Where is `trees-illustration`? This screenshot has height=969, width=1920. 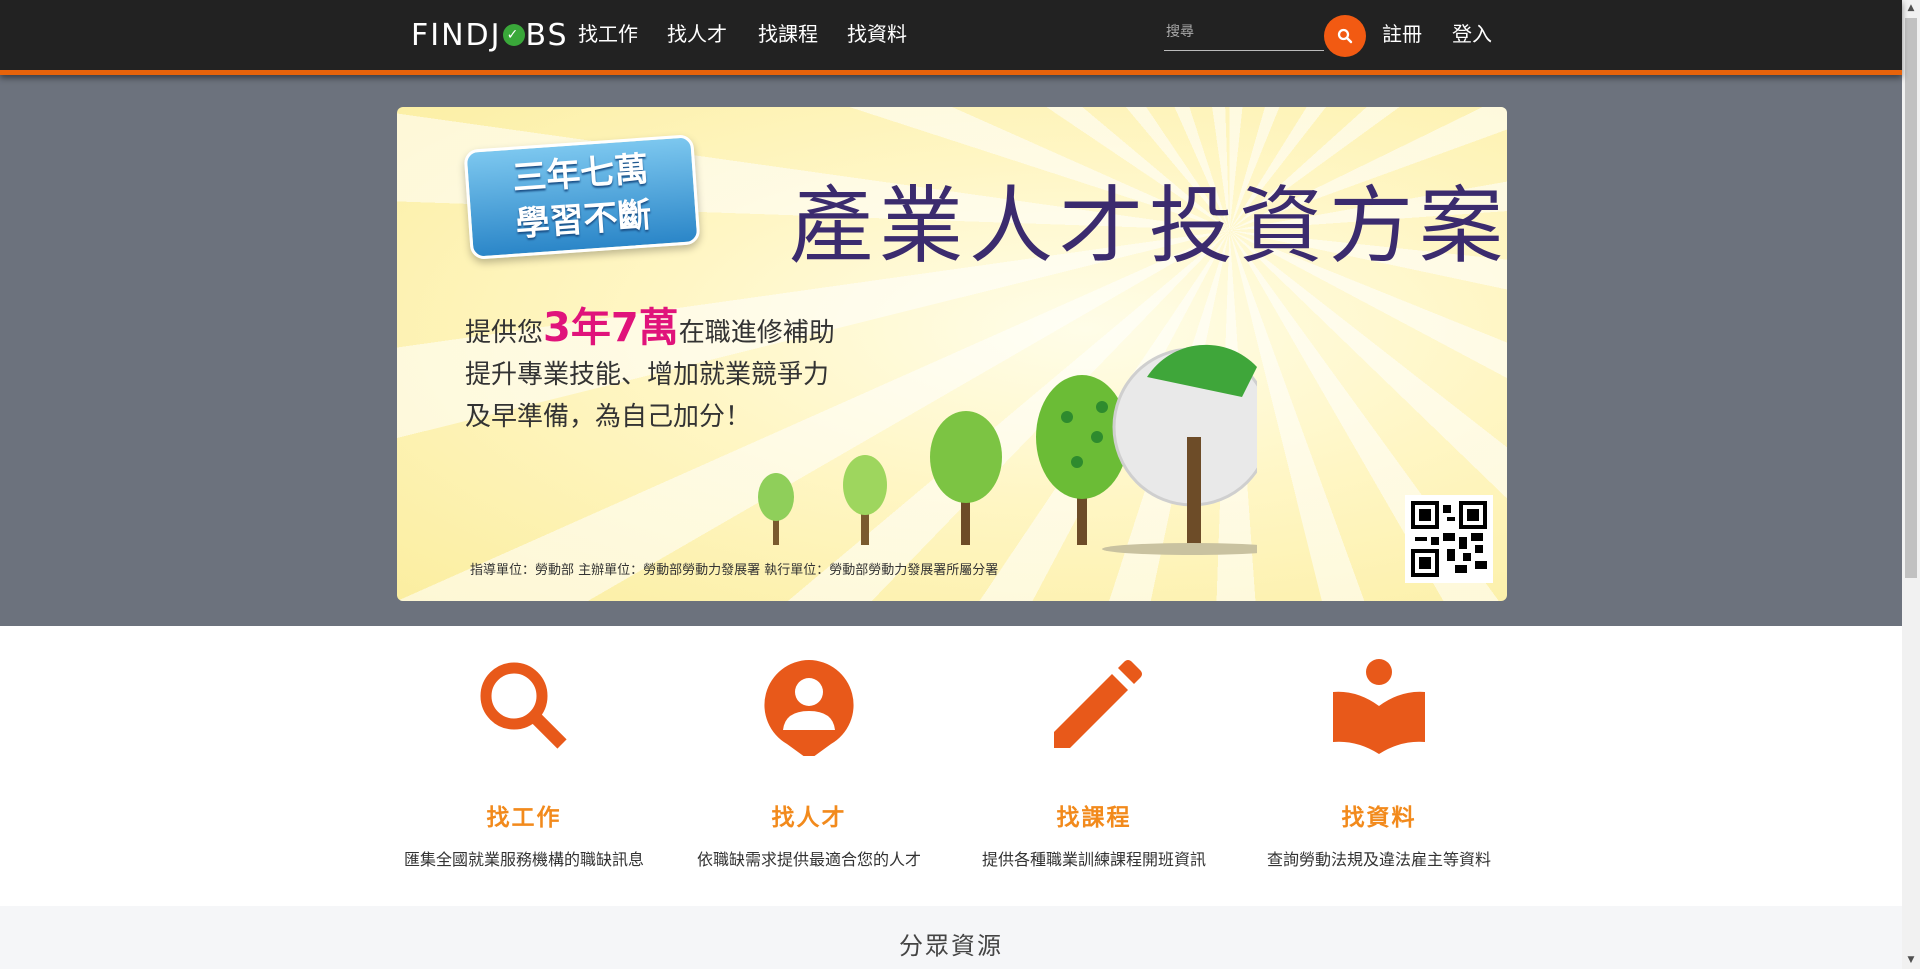
trees-illustration is located at coordinates (1007, 449).